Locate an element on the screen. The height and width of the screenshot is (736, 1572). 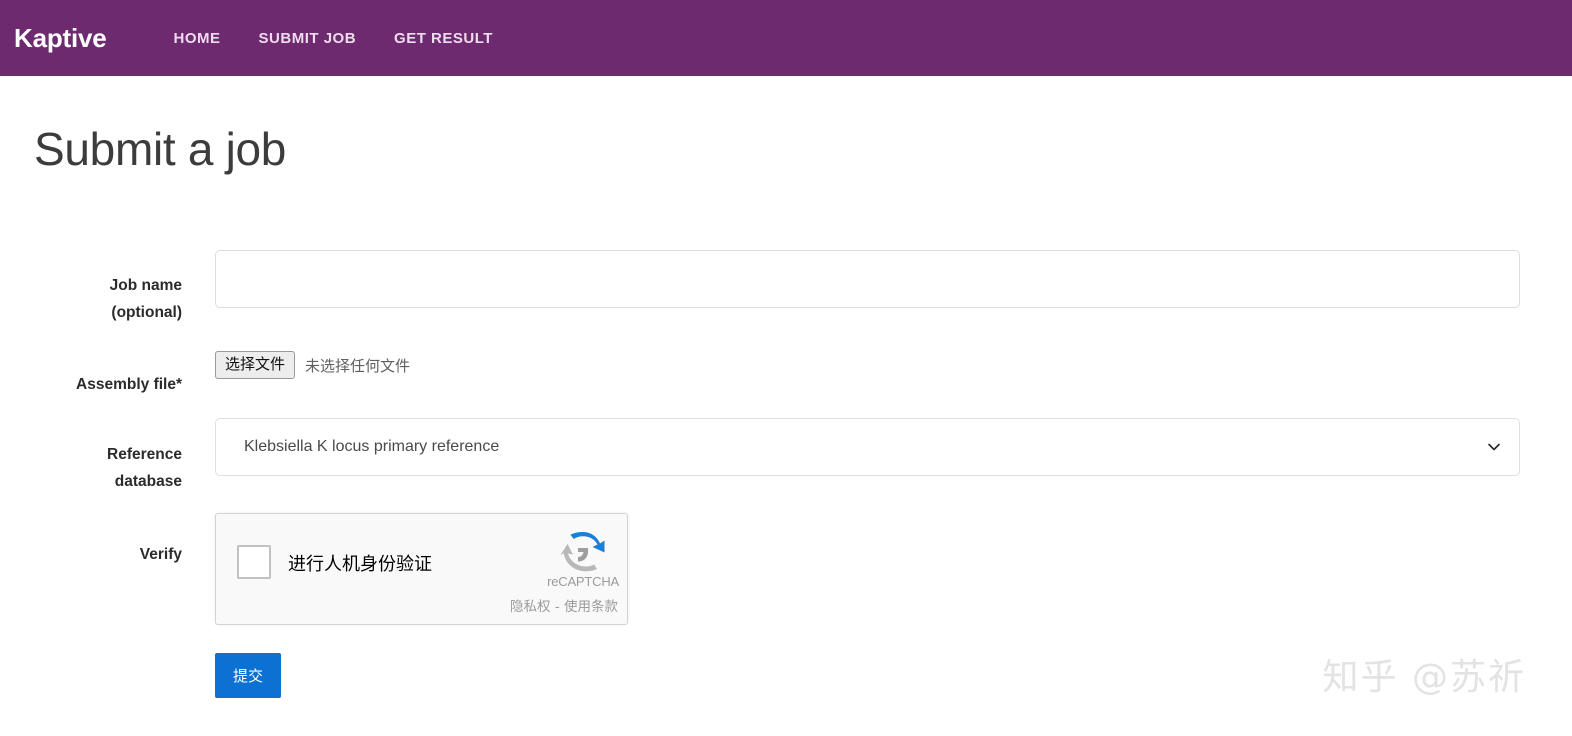
job-name-label: Job name (optional) is located at coordinates (91, 288).